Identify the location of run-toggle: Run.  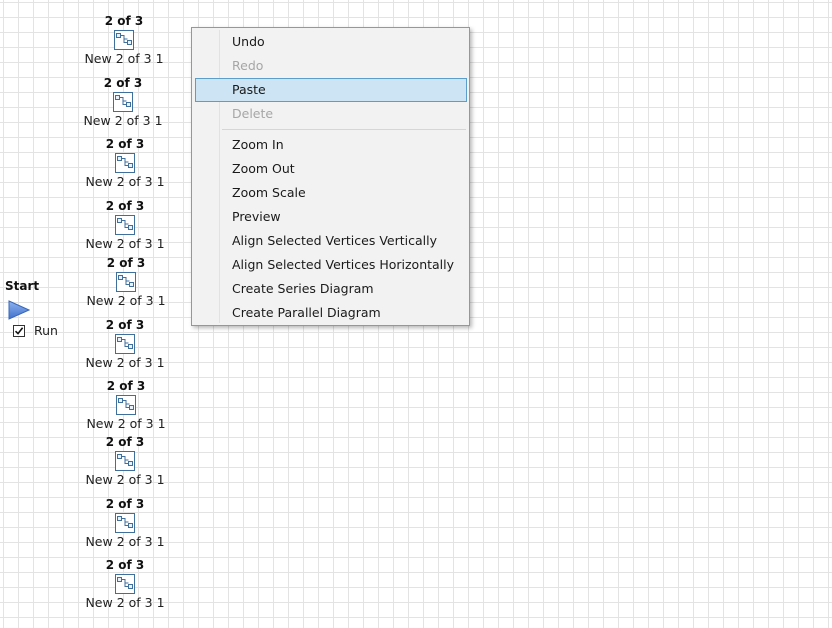
(35, 330).